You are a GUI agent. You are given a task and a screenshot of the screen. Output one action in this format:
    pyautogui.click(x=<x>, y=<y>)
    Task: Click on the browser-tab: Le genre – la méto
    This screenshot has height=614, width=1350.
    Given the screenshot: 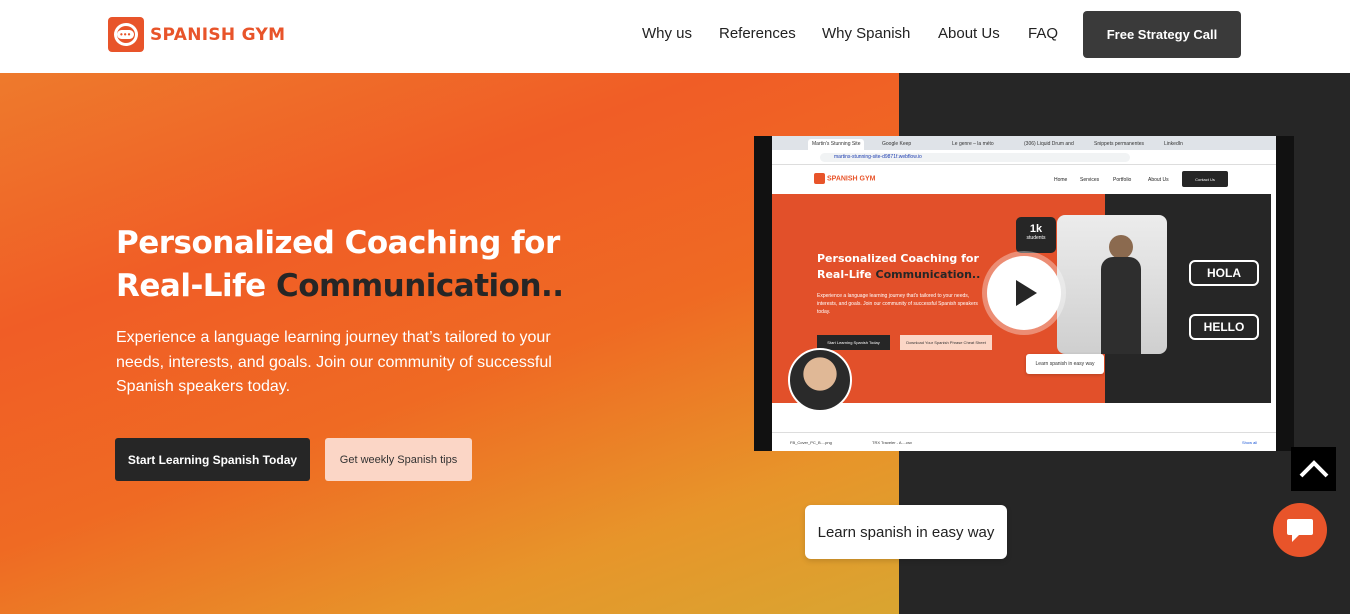 What is the action you would take?
    pyautogui.click(x=973, y=144)
    